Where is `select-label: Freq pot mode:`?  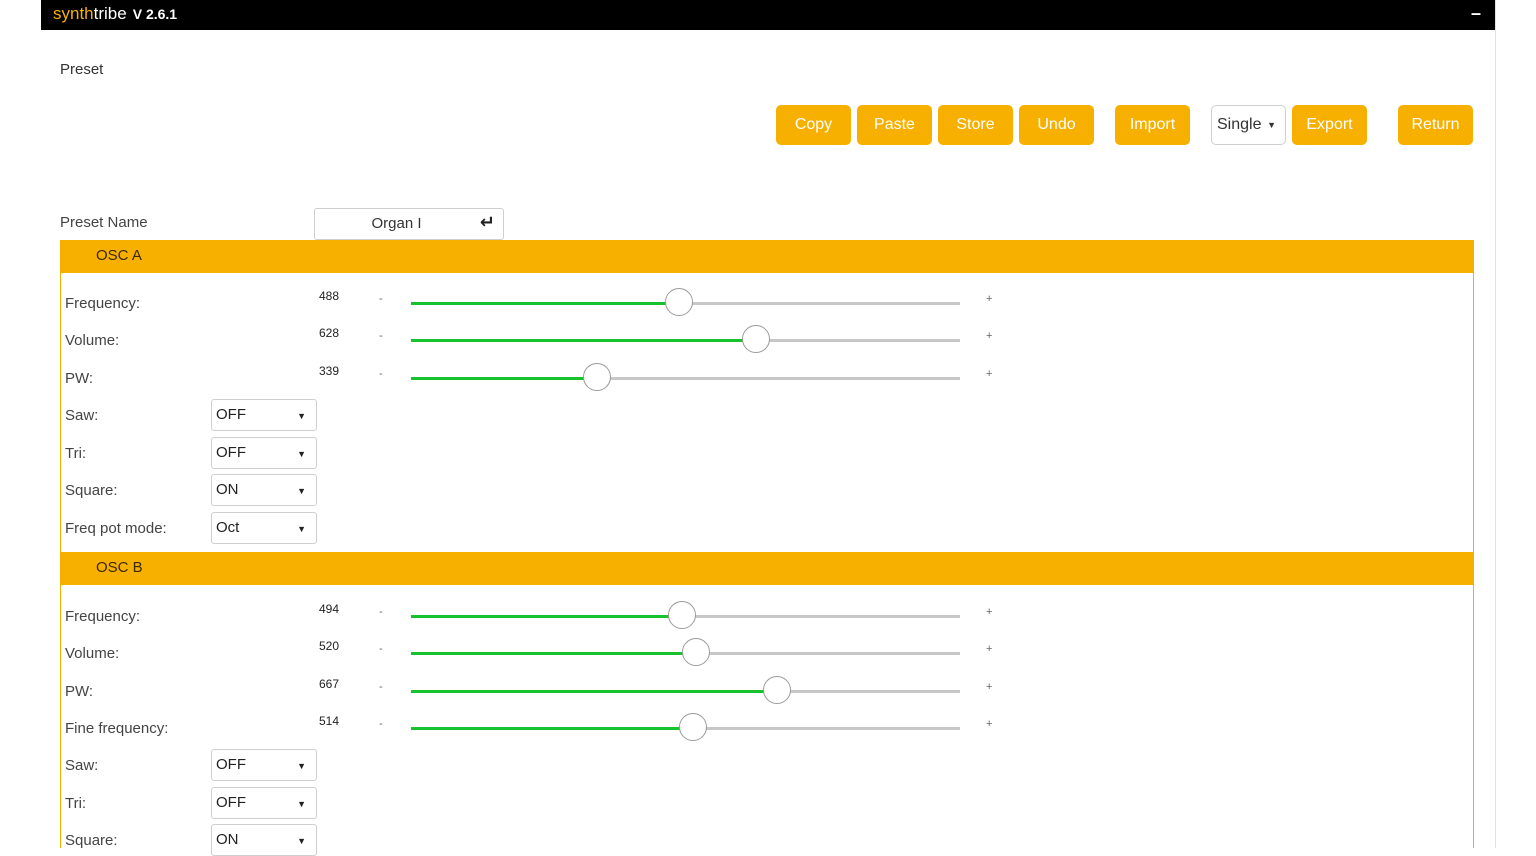 select-label: Freq pot mode: is located at coordinates (116, 528).